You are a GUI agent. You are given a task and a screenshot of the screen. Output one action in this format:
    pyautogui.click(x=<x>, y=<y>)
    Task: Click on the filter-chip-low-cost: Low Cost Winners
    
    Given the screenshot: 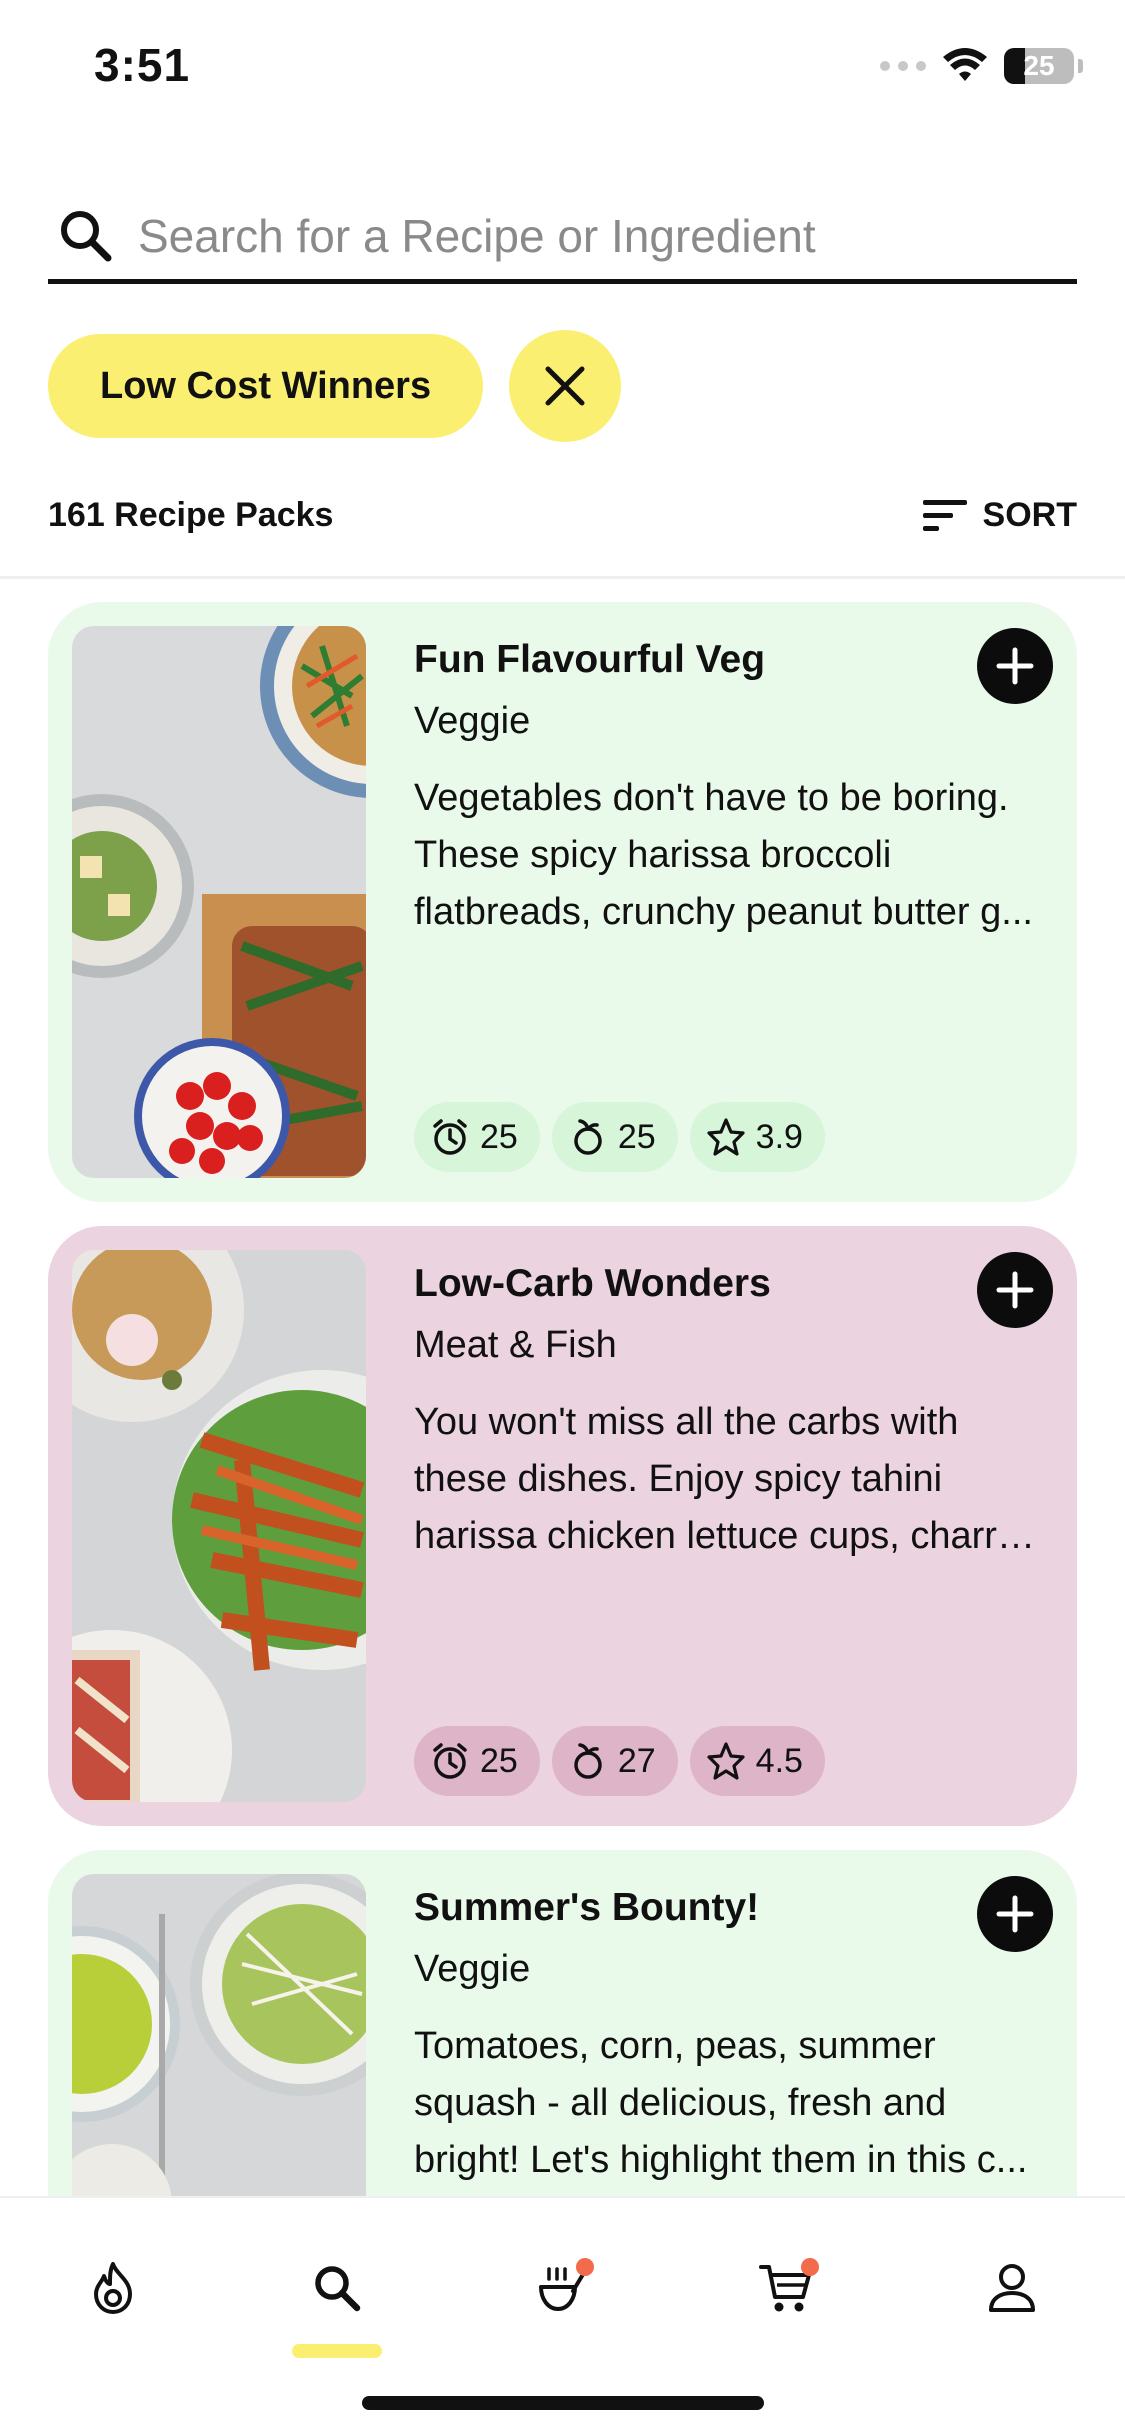 What is the action you would take?
    pyautogui.click(x=266, y=386)
    